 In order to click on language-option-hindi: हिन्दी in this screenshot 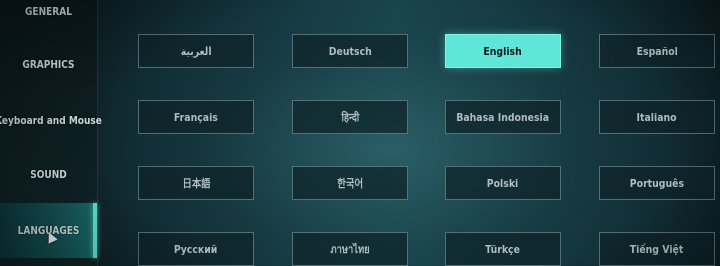, I will do `click(350, 117)`.